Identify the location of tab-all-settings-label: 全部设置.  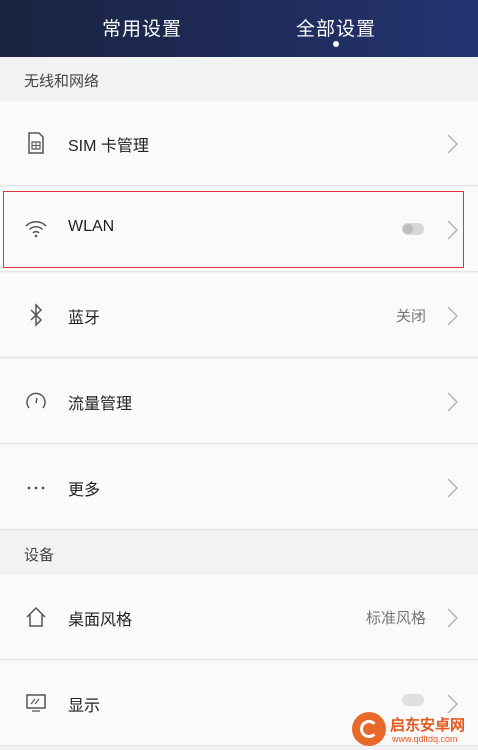
(335, 29).